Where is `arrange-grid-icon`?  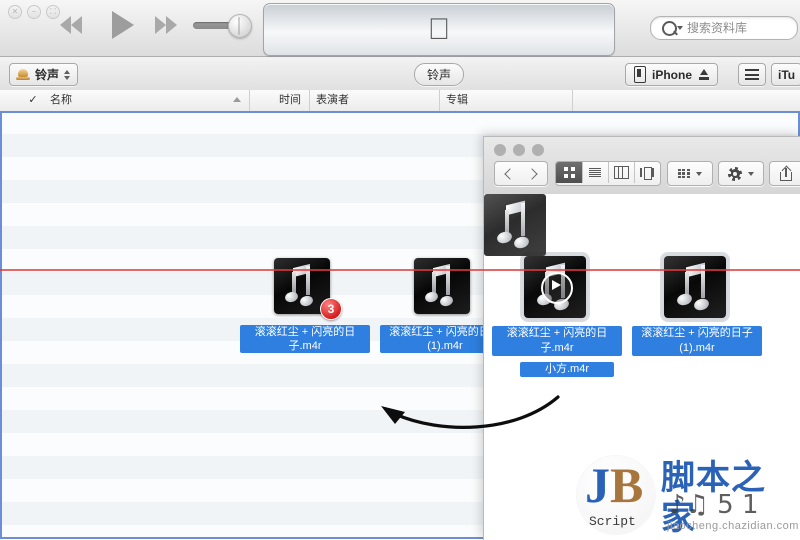 arrange-grid-icon is located at coordinates (684, 173).